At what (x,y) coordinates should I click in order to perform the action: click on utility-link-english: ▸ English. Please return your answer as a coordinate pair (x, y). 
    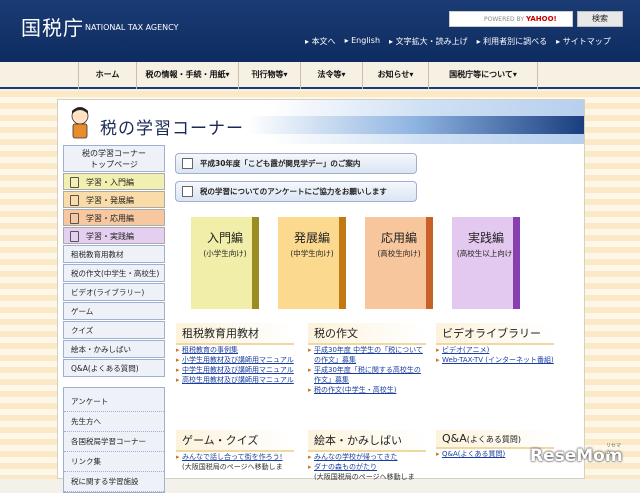
    Looking at the image, I should click on (362, 41).